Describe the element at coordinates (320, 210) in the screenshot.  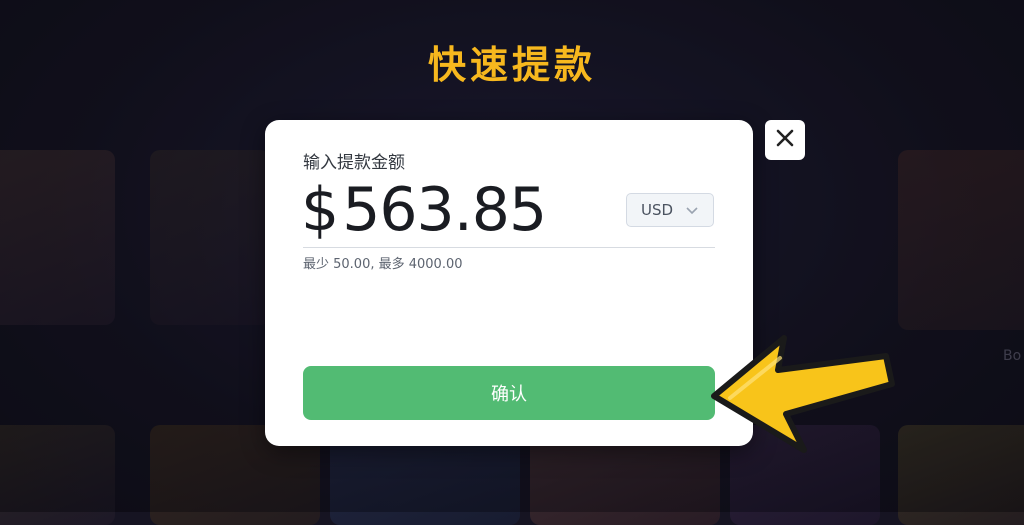
I see `currency-symbol: $` at that location.